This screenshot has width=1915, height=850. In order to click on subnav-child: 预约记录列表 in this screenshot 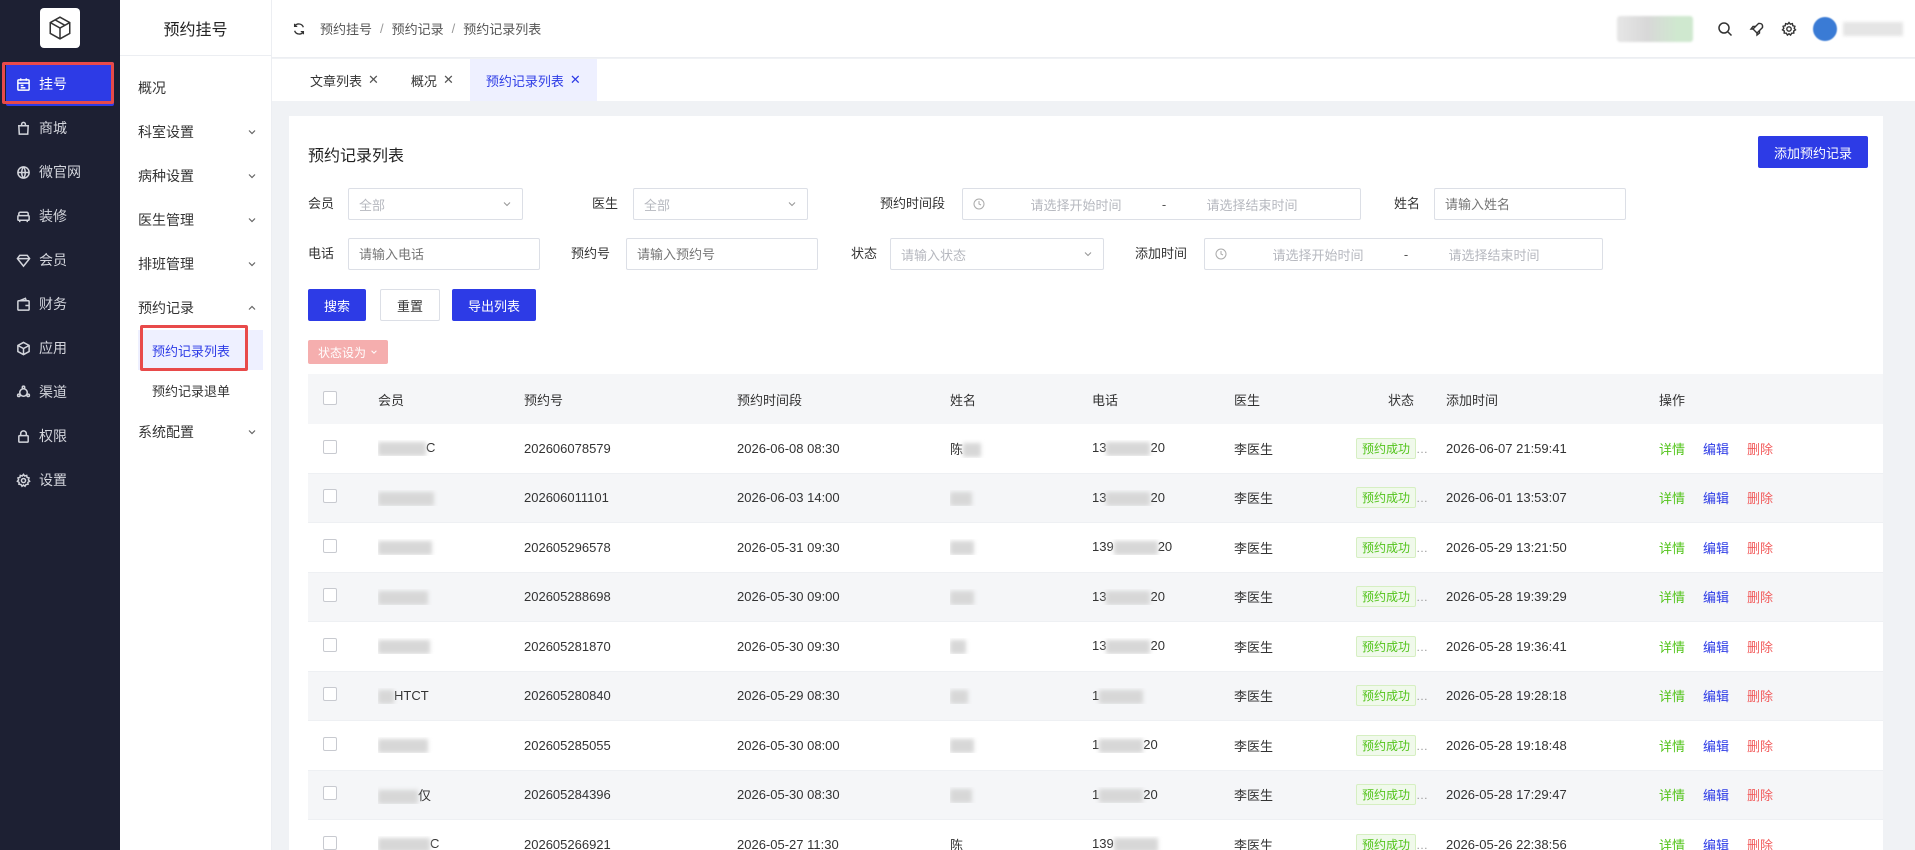, I will do `click(200, 350)`.